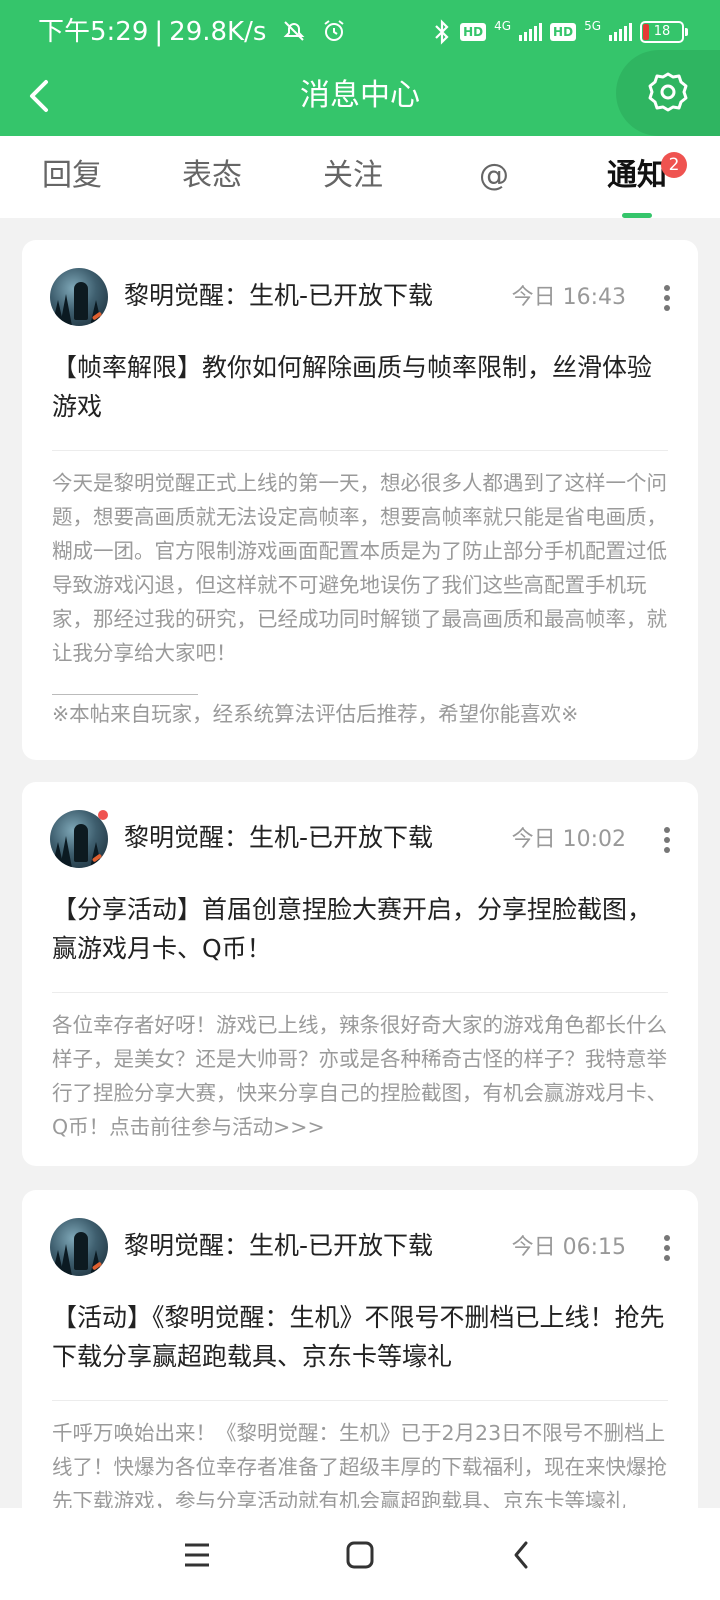 Image resolution: width=720 pixels, height=1600 pixels. I want to click on tab-mentions: @, so click(494, 177).